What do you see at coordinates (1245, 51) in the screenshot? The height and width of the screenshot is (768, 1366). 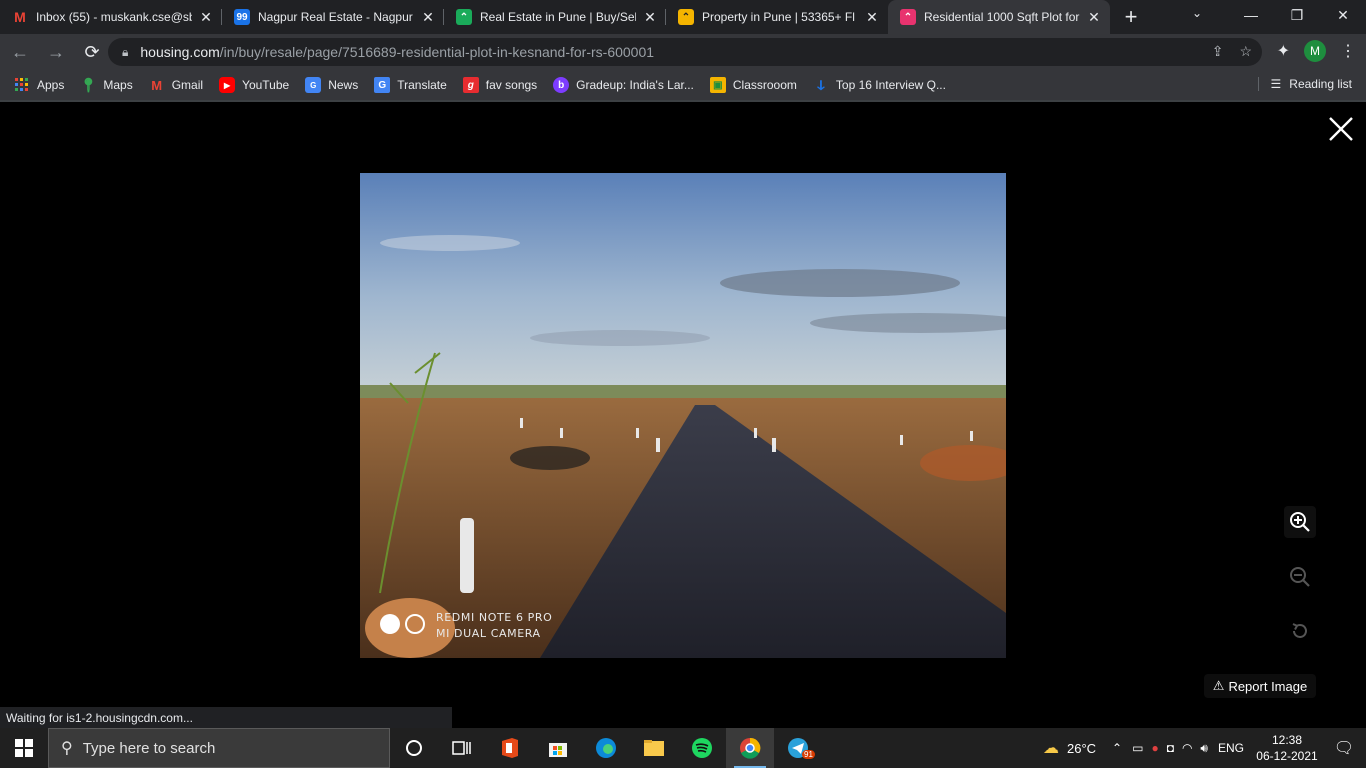 I see `bookmark-star-icon: ☆` at bounding box center [1245, 51].